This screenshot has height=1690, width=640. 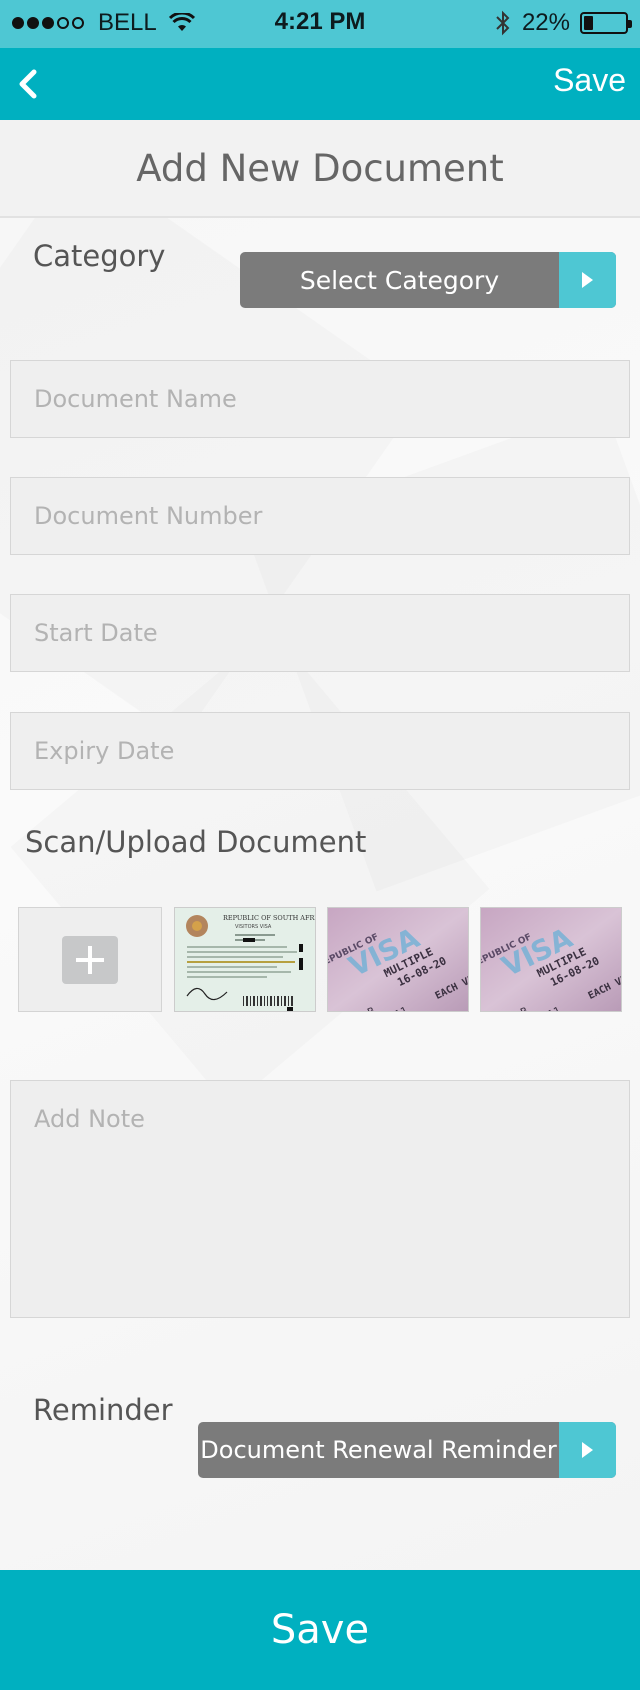 I want to click on nav-bar: Save, so click(x=320, y=84).